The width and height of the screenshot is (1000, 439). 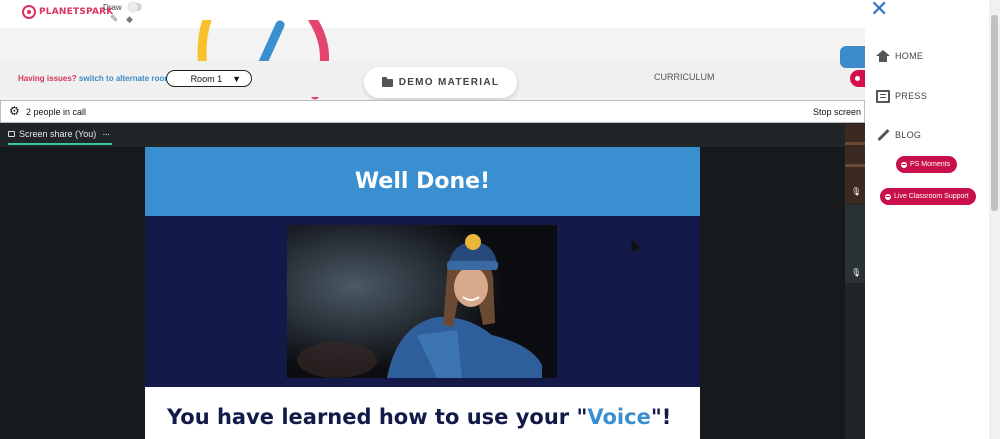 I want to click on nav-home: HOME, so click(x=899, y=56).